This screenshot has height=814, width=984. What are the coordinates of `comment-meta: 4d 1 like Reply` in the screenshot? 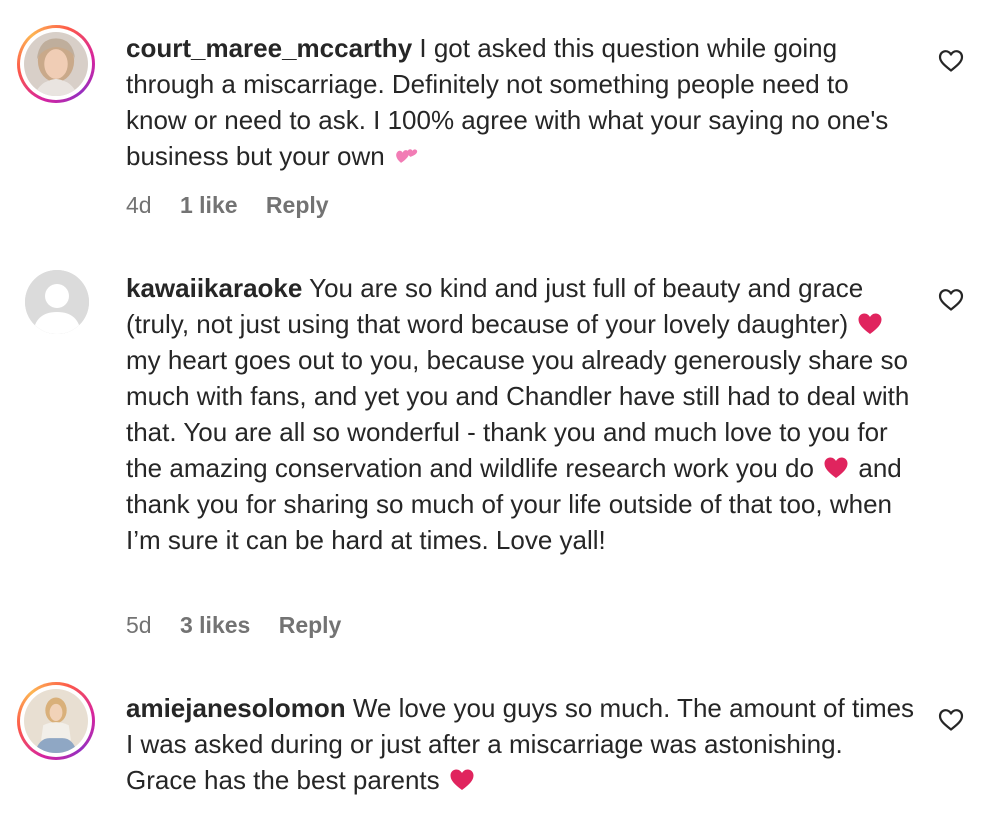 It's located at (238, 205).